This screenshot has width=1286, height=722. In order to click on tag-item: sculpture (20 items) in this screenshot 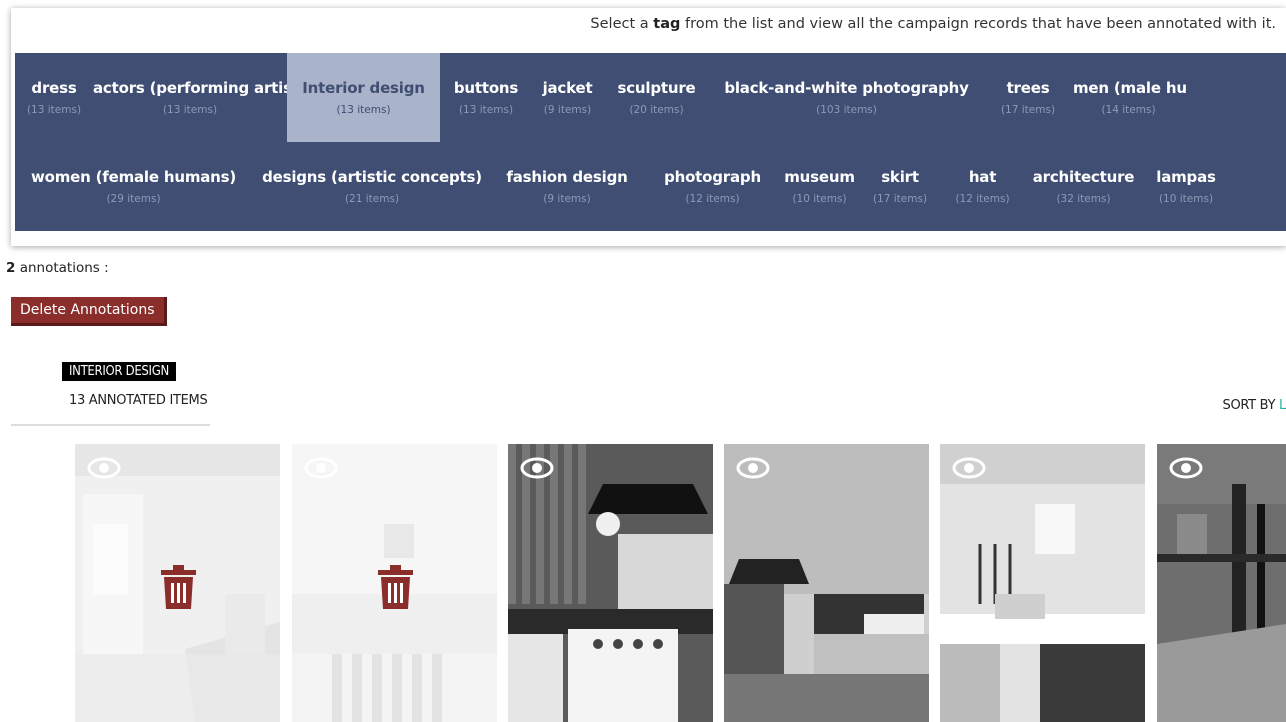, I will do `click(656, 97)`.